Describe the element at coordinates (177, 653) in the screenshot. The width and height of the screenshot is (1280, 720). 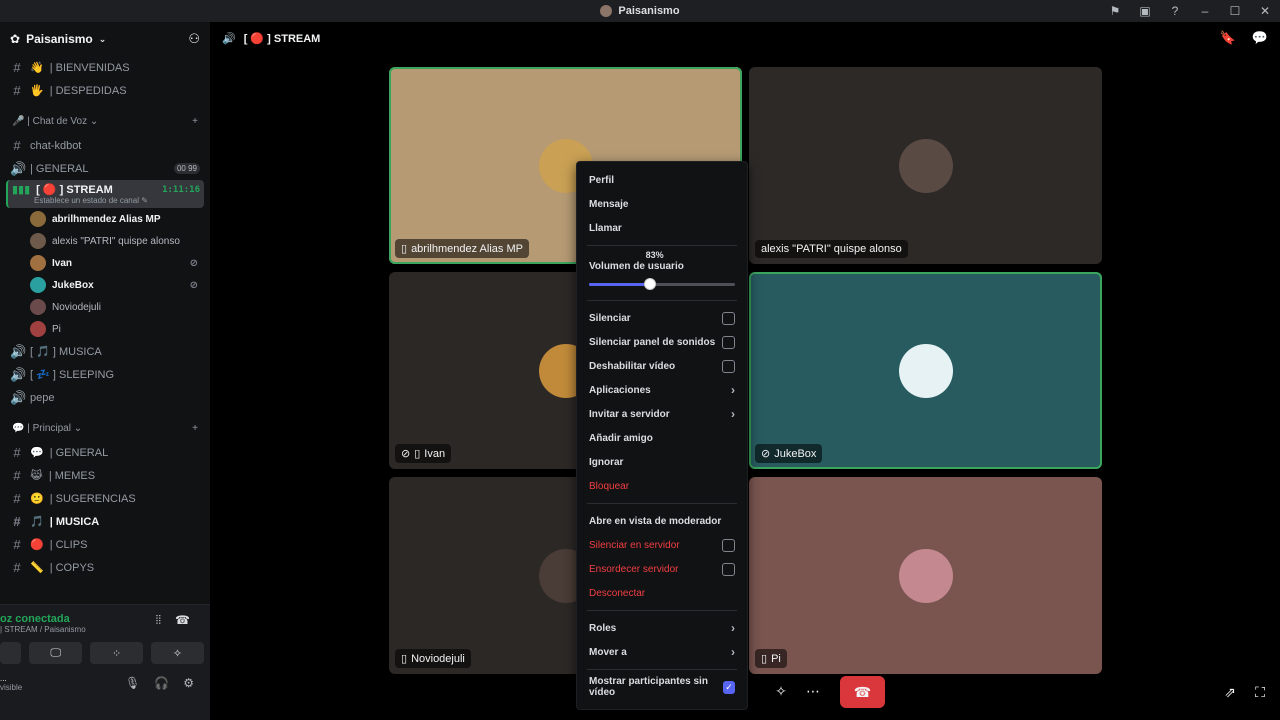
I see `soundboard-button: ✧` at that location.